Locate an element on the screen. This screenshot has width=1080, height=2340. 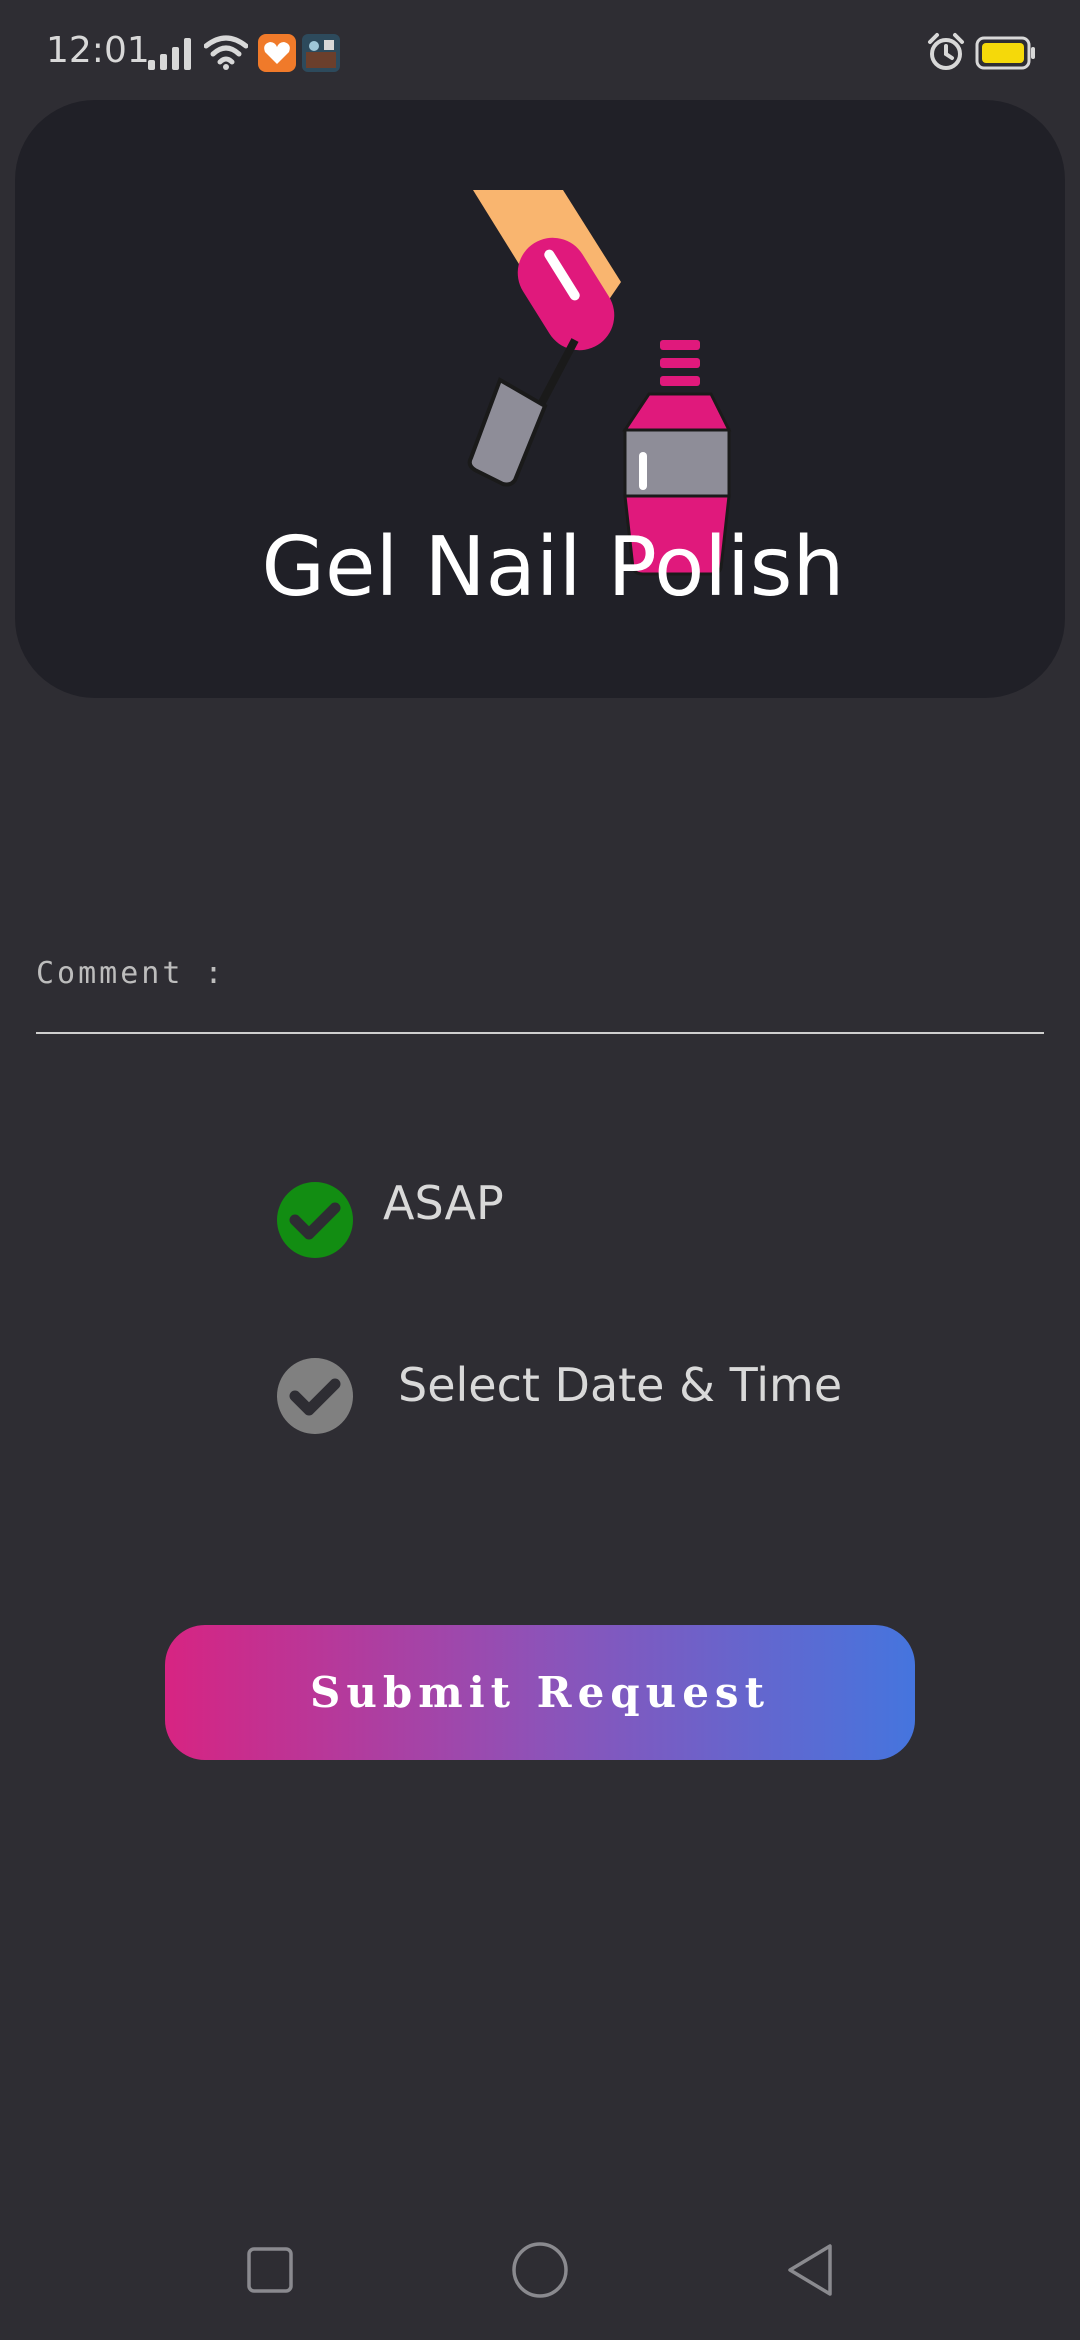
gallery-app-icon is located at coordinates (321, 53).